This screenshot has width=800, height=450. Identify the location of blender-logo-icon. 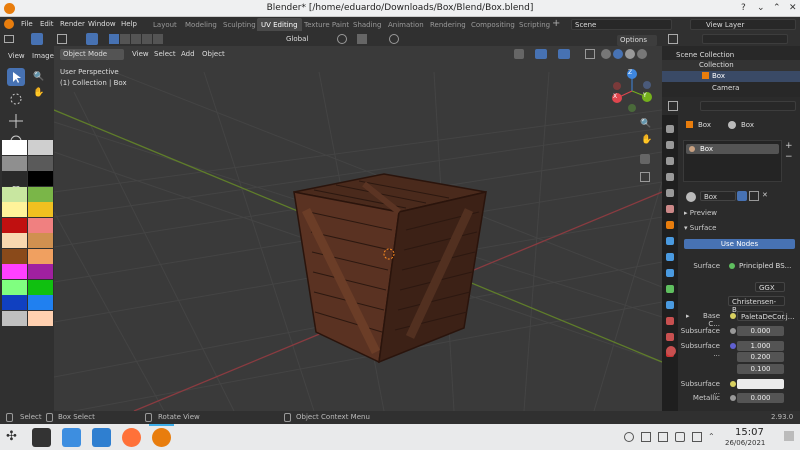
(9, 24).